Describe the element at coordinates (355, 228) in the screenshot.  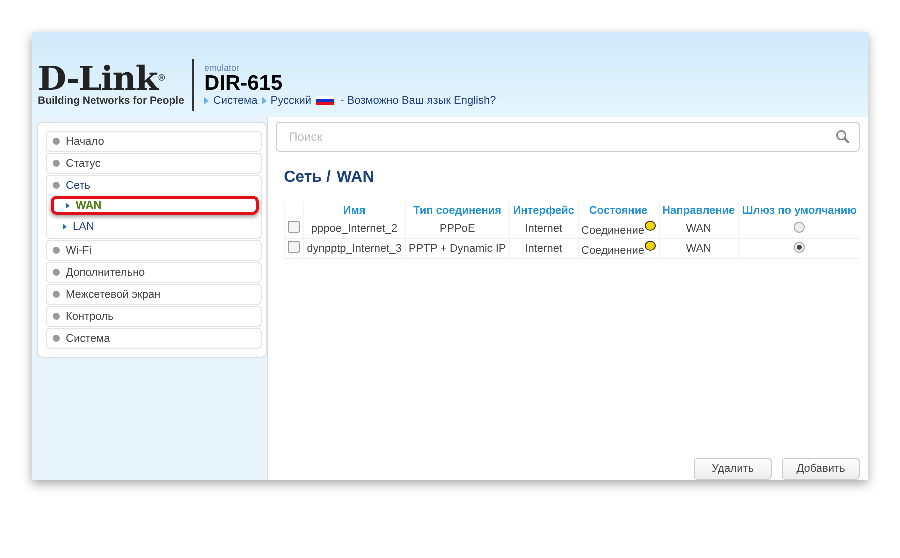
I see `table-cell: pppoe_Internet_2` at that location.